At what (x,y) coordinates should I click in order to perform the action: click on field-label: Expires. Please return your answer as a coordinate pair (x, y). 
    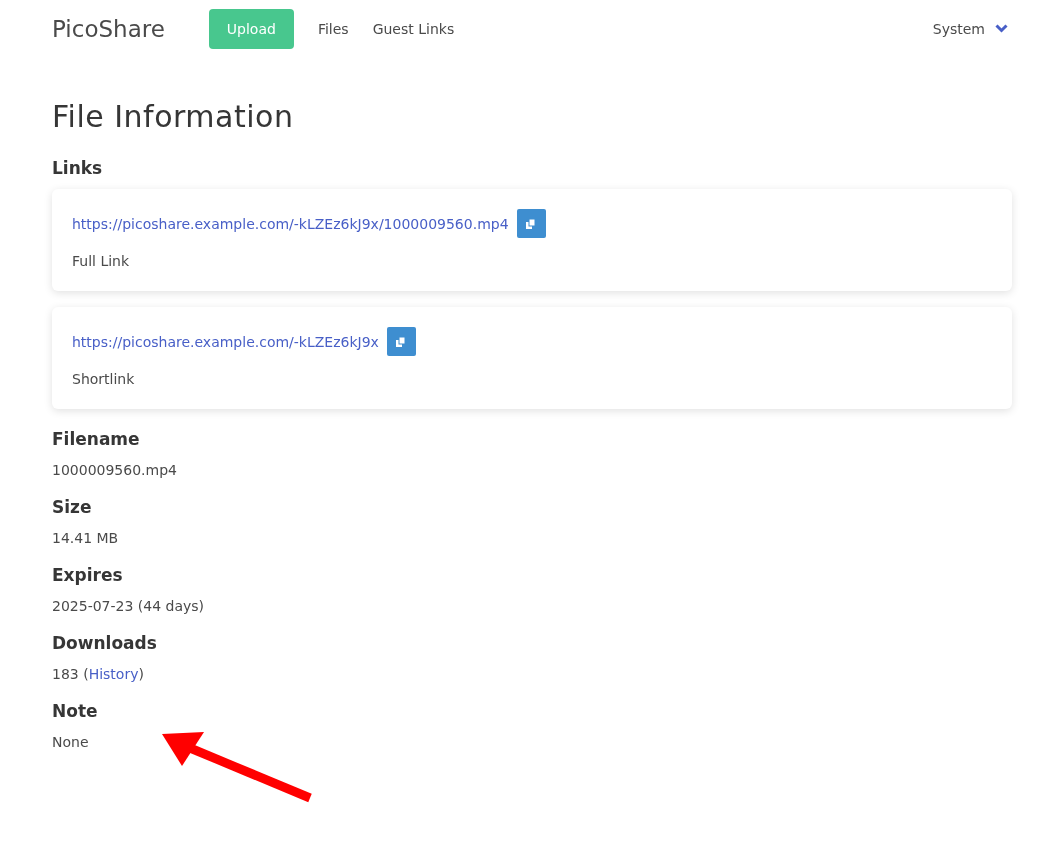
    Looking at the image, I should click on (88, 575).